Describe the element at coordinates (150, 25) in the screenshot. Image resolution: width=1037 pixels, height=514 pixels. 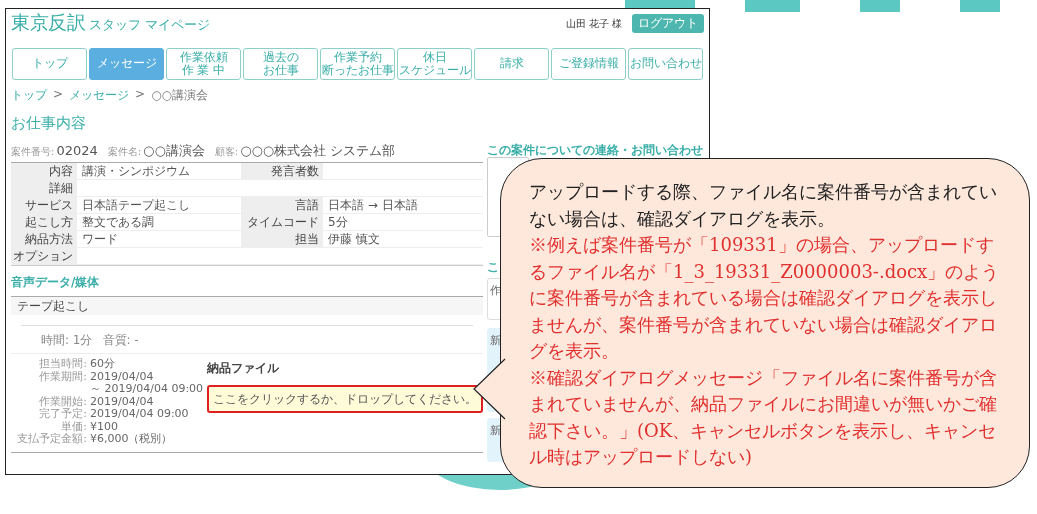
I see `site-subtitle: スタッフ マイページ` at that location.